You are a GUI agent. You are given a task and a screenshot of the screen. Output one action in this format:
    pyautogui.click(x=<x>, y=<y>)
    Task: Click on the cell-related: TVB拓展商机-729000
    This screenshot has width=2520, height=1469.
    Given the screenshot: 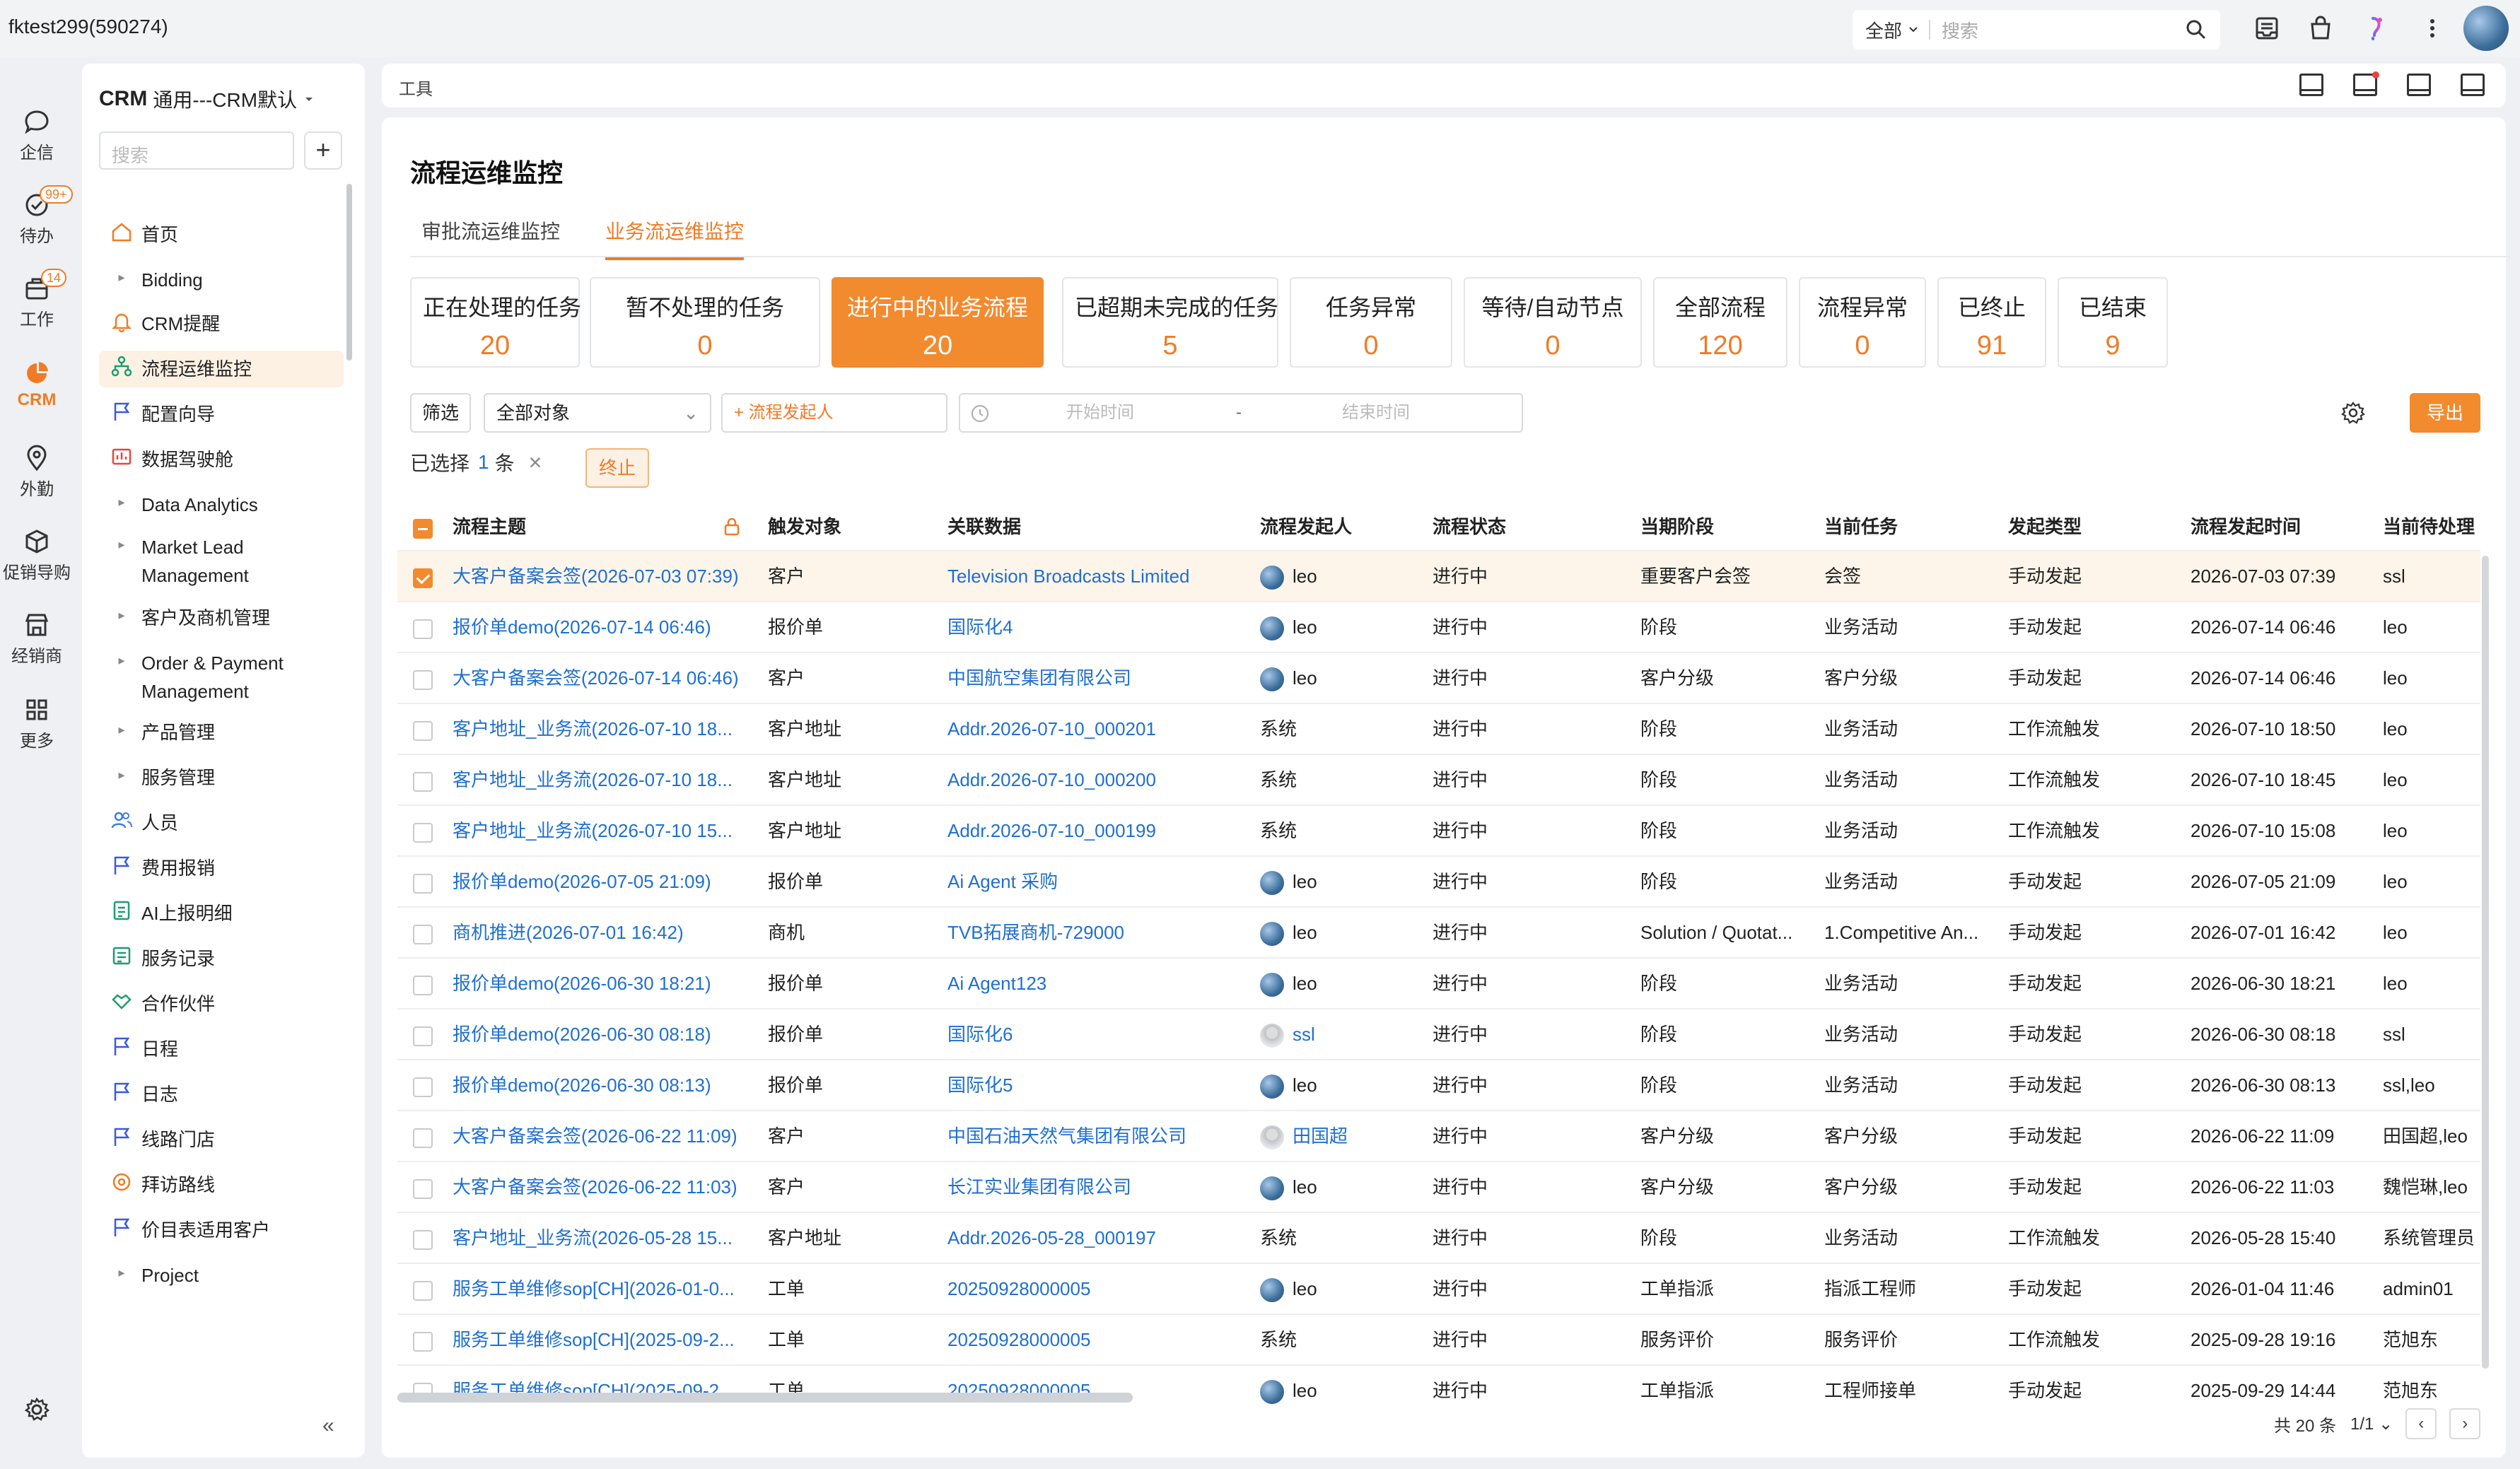 What is the action you would take?
    pyautogui.click(x=1095, y=932)
    